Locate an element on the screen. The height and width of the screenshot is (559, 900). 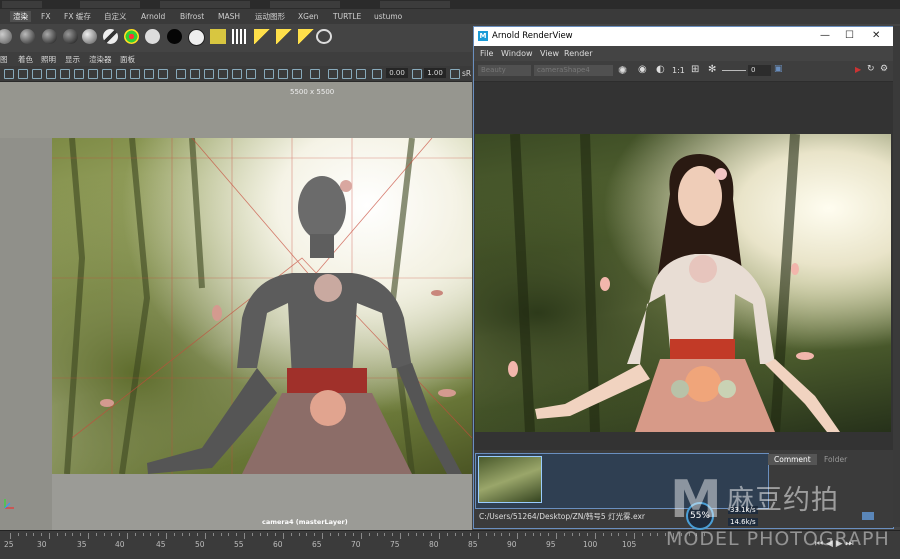
menu-render: Render is located at coordinates (578, 53).